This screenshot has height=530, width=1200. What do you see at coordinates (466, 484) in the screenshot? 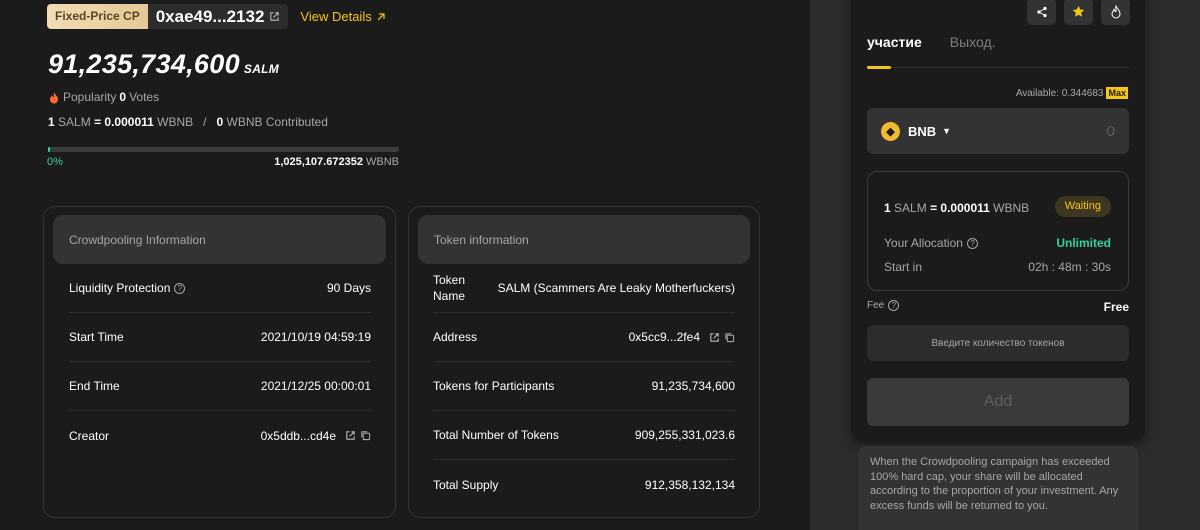
I see `row-label: Total Supply` at bounding box center [466, 484].